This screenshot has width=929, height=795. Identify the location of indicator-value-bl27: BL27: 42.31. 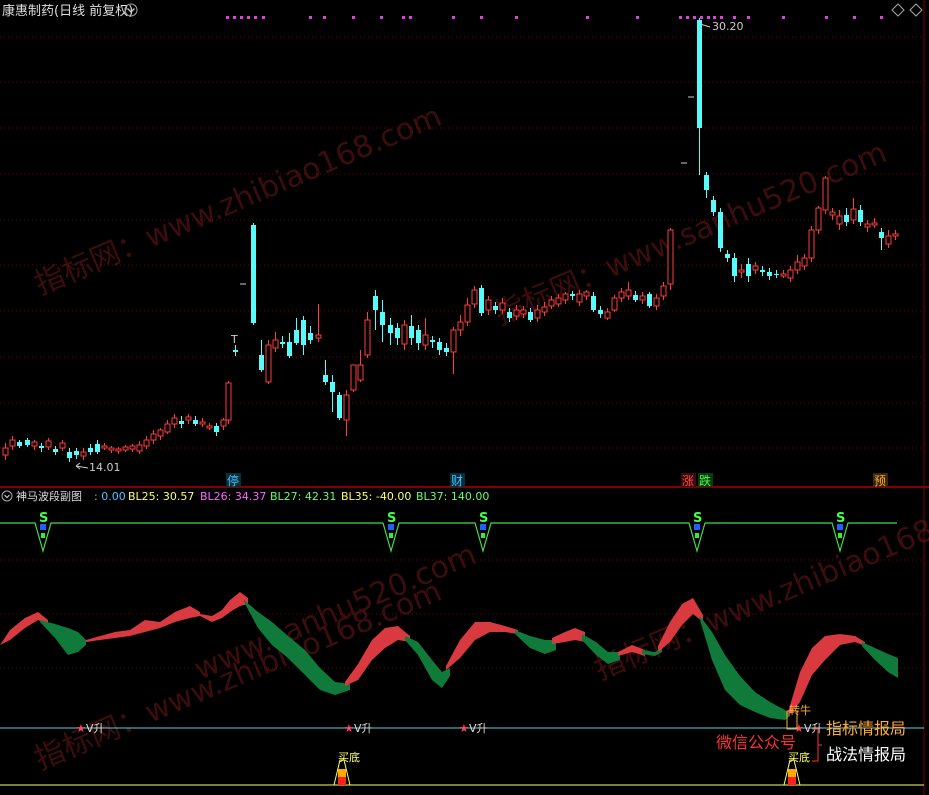
(303, 496).